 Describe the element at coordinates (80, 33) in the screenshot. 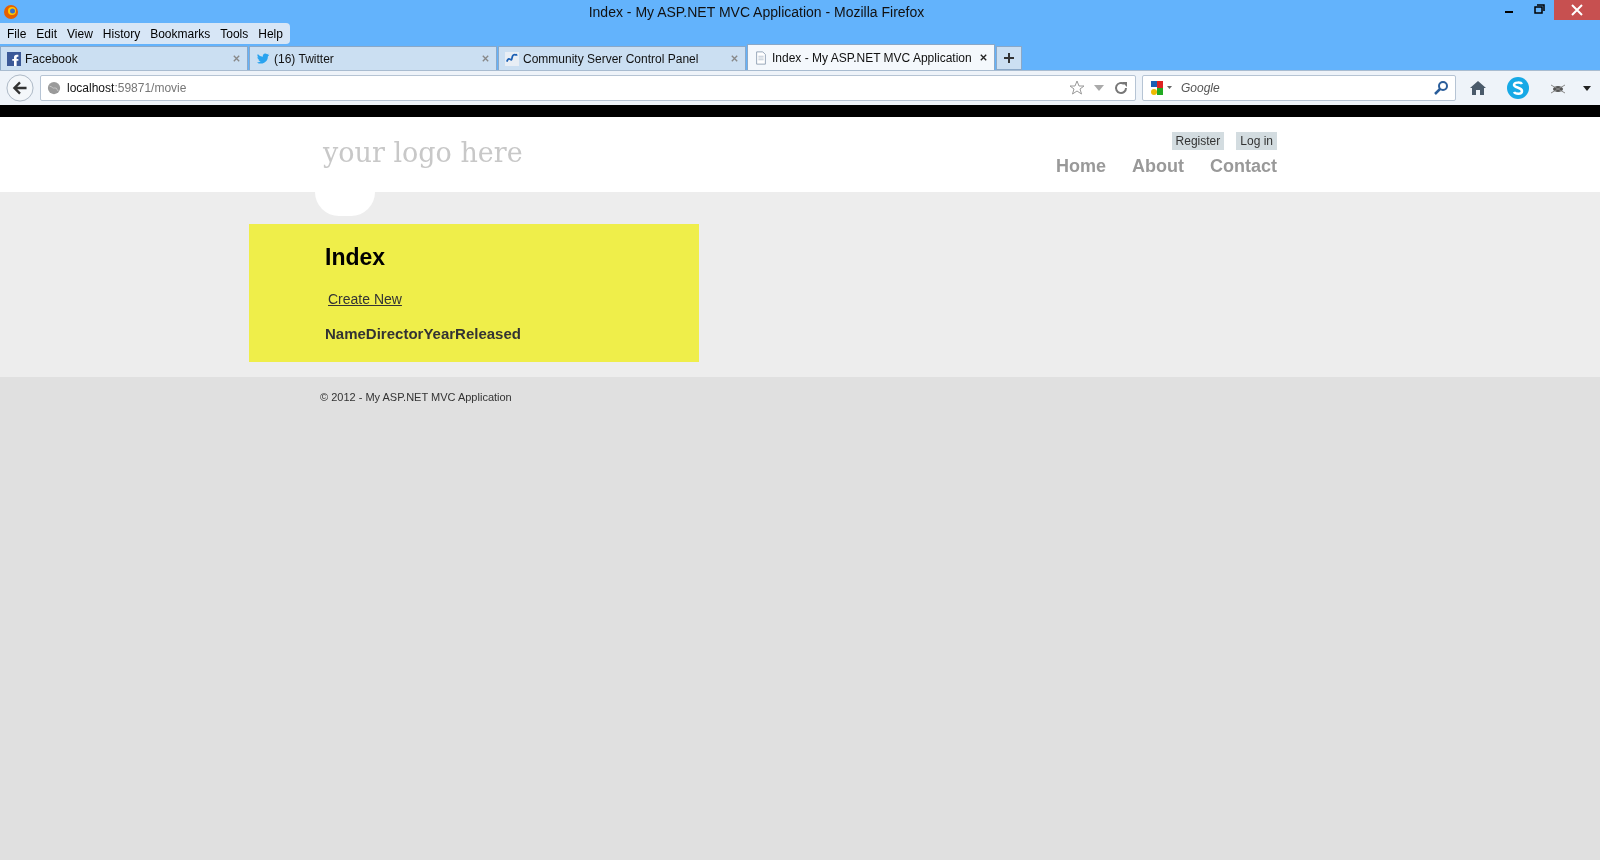

I see `menu-item: View` at that location.